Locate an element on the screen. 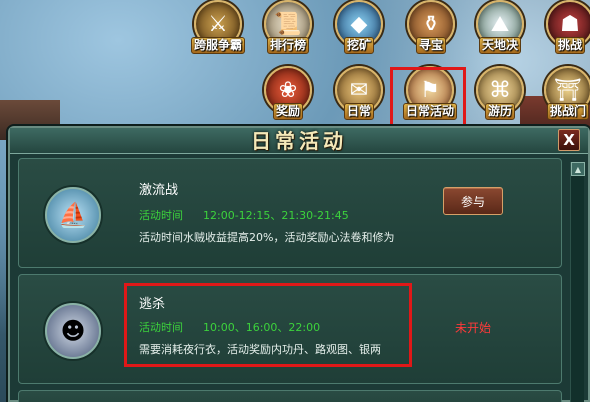 The height and width of the screenshot is (402, 590). activity-time-label: 活动时间 is located at coordinates (161, 215).